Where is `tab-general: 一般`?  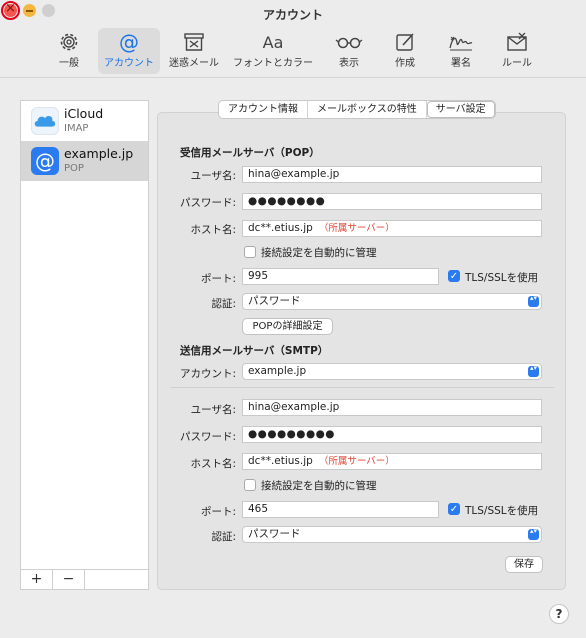 tab-general: 一般 is located at coordinates (69, 51).